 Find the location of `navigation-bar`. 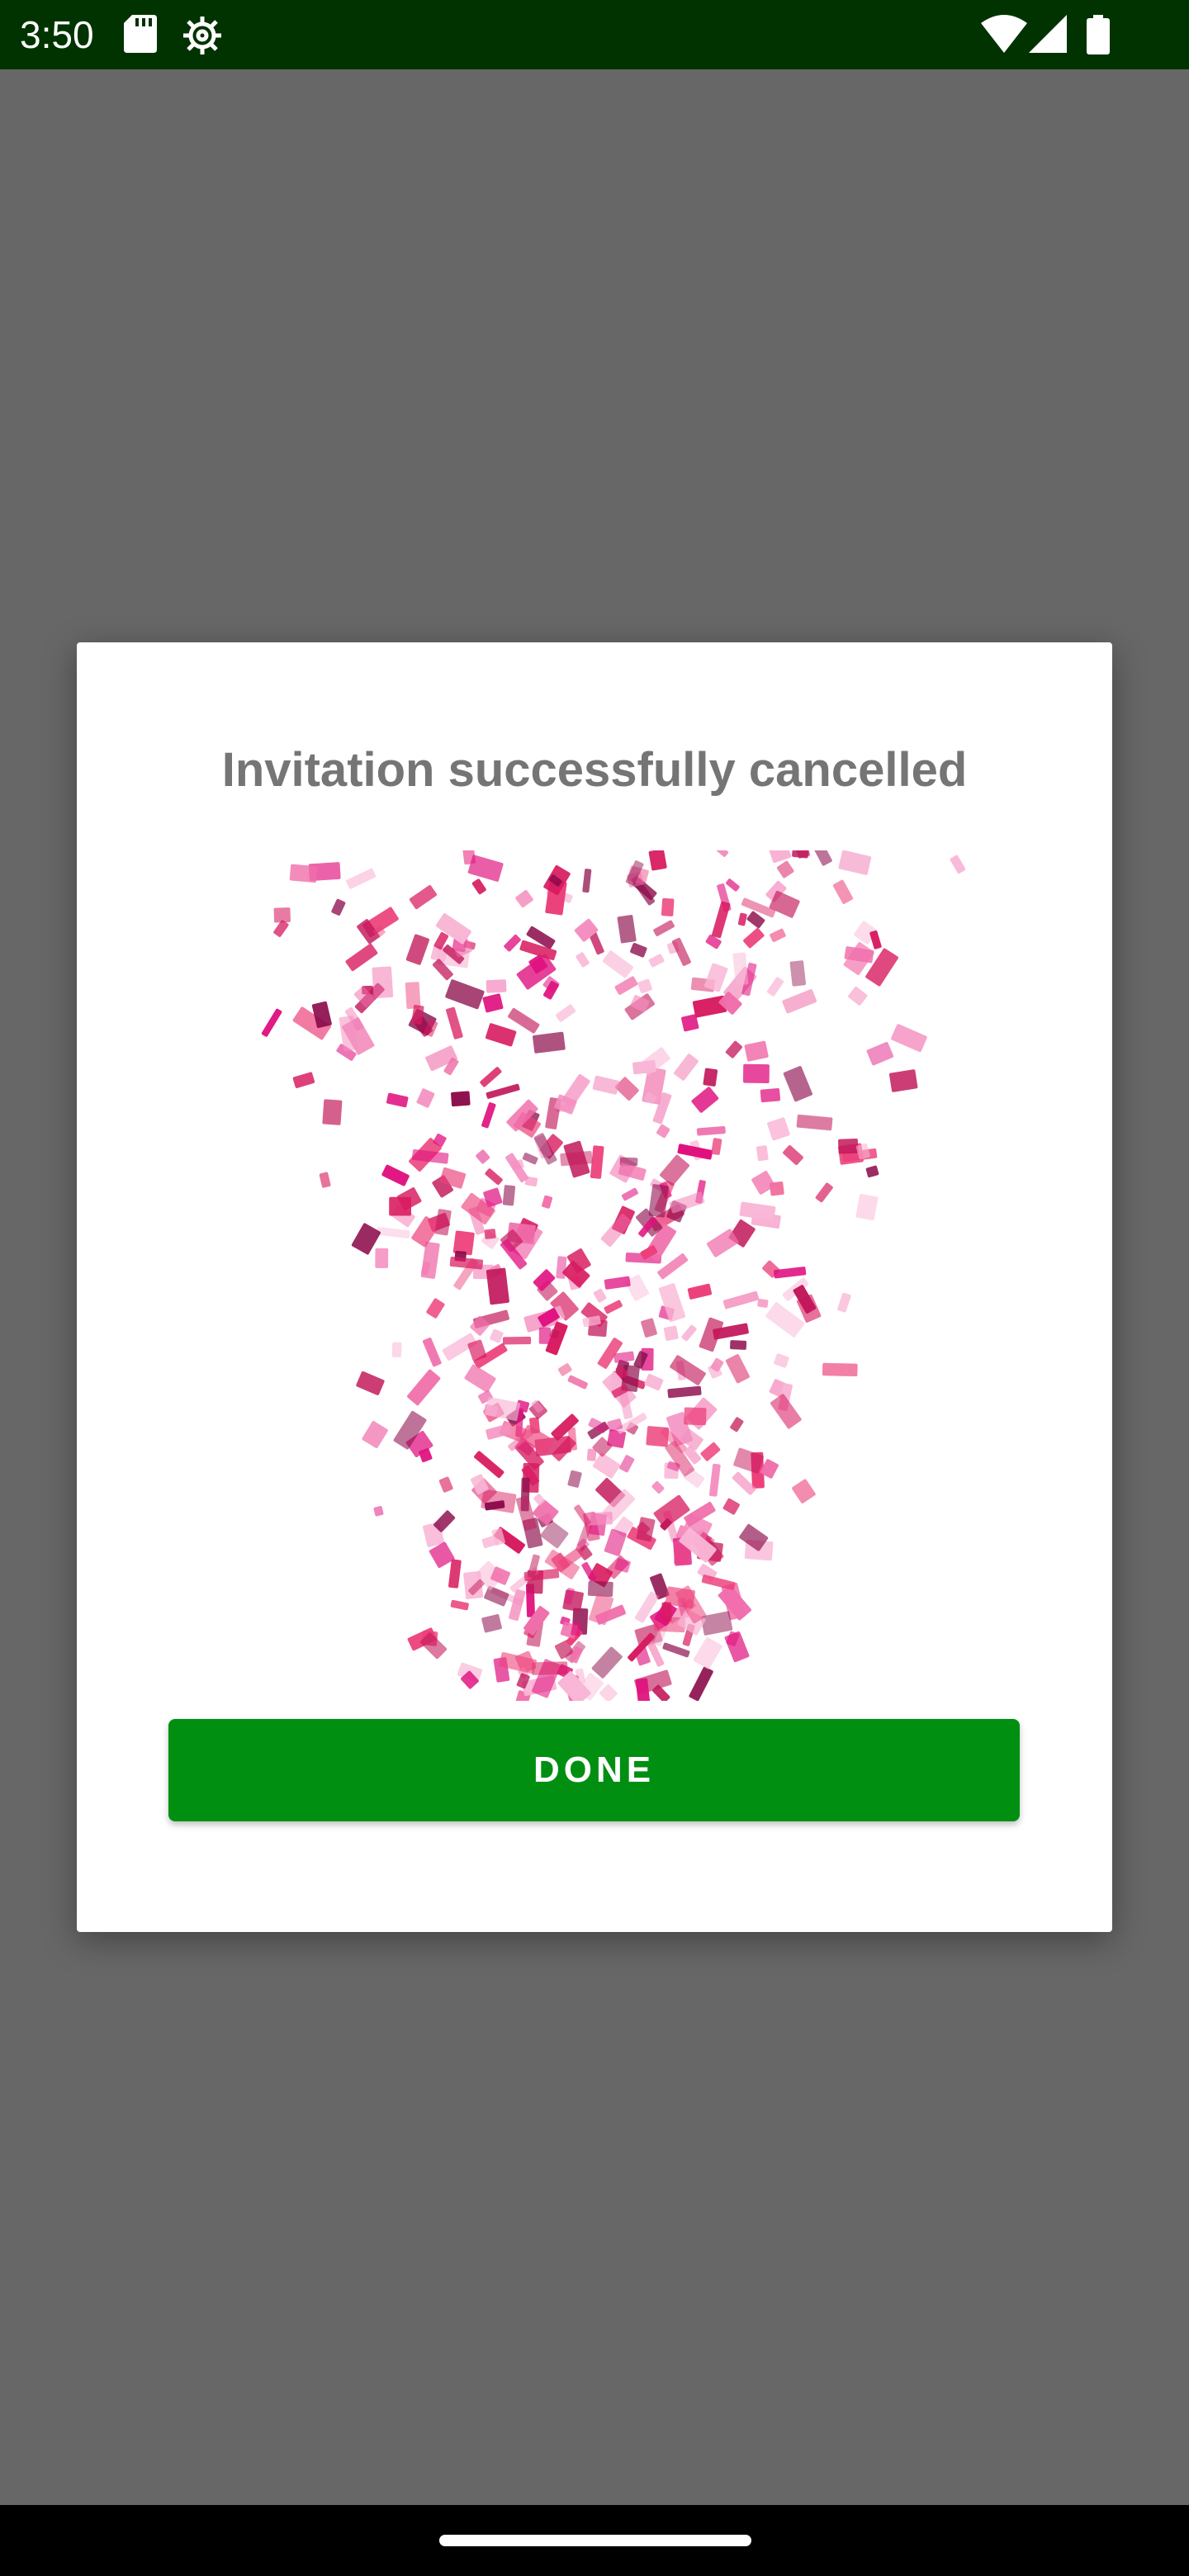

navigation-bar is located at coordinates (594, 2540).